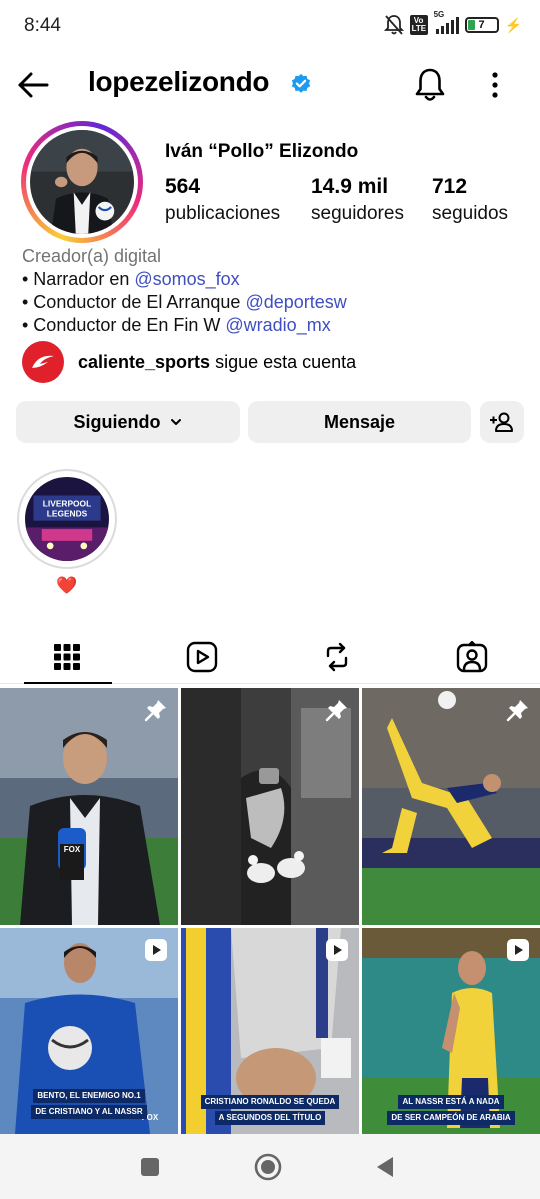  What do you see at coordinates (495, 85) in the screenshot?
I see `more-vertical-icon` at bounding box center [495, 85].